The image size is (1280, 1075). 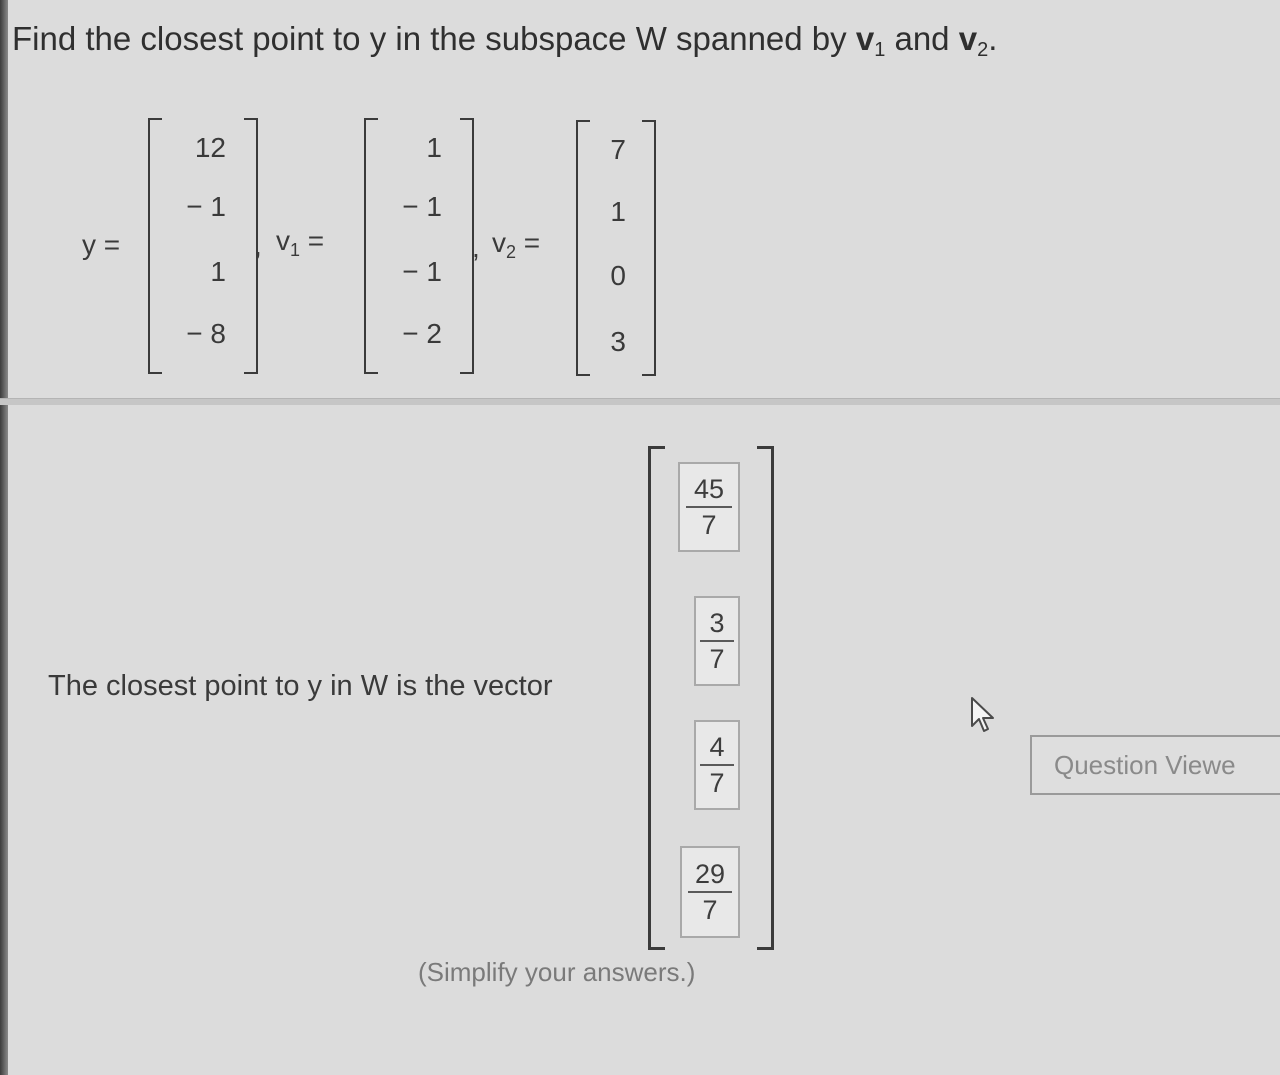 I want to click on answer-entry-3: 4 7, so click(x=717, y=765).